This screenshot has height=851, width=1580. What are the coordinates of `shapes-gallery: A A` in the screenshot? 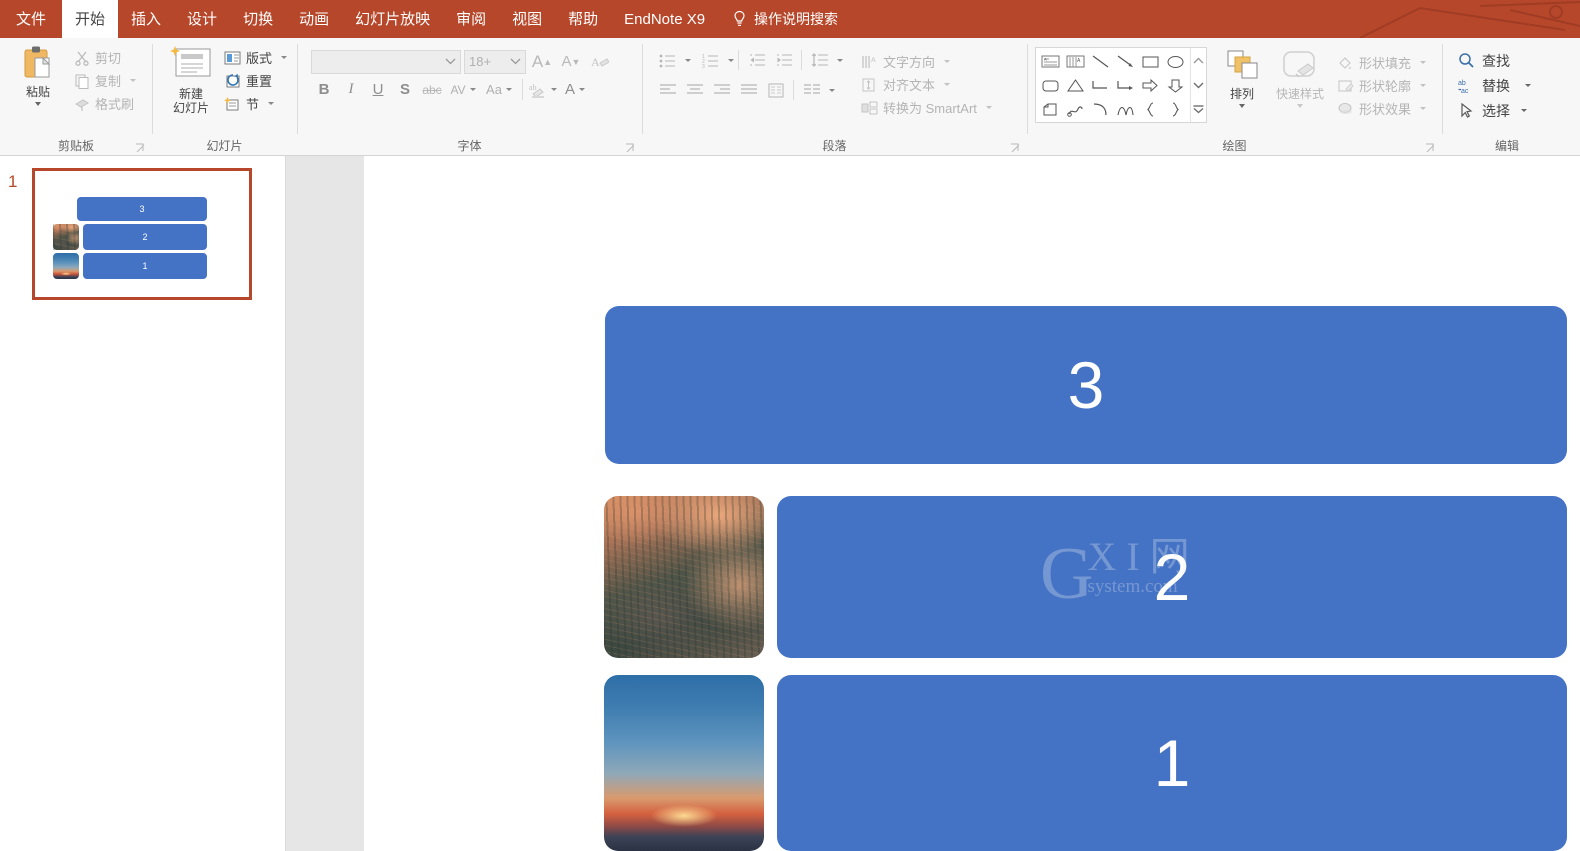 It's located at (1121, 85).